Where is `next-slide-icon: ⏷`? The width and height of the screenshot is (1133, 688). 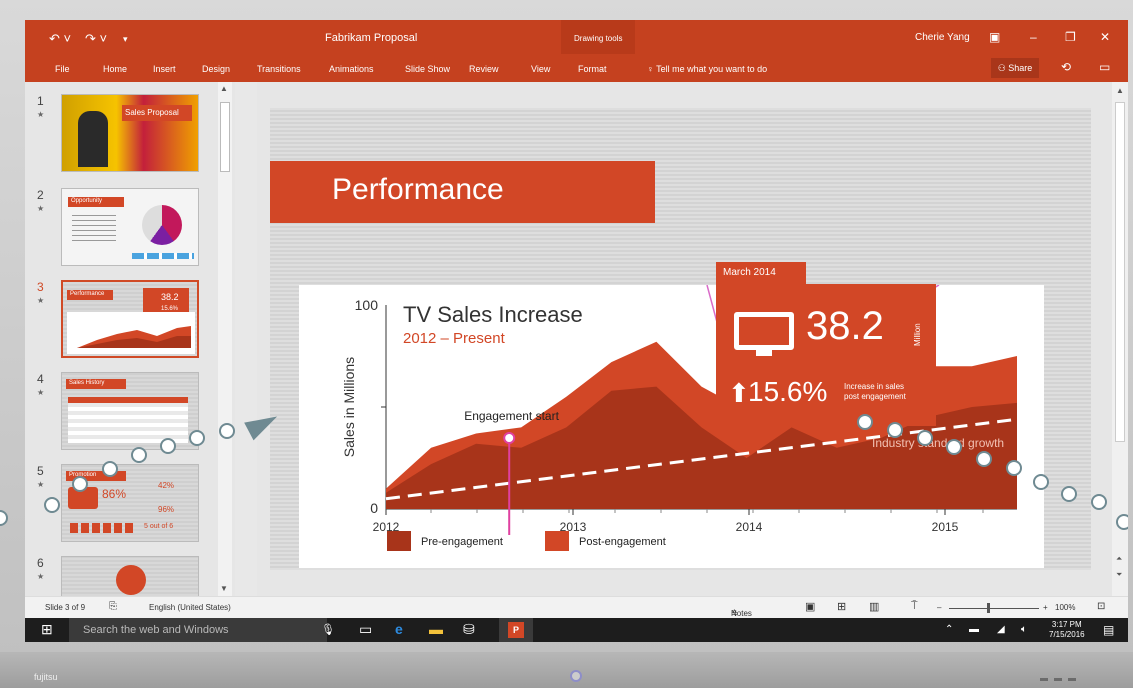 next-slide-icon: ⏷ is located at coordinates (1119, 575).